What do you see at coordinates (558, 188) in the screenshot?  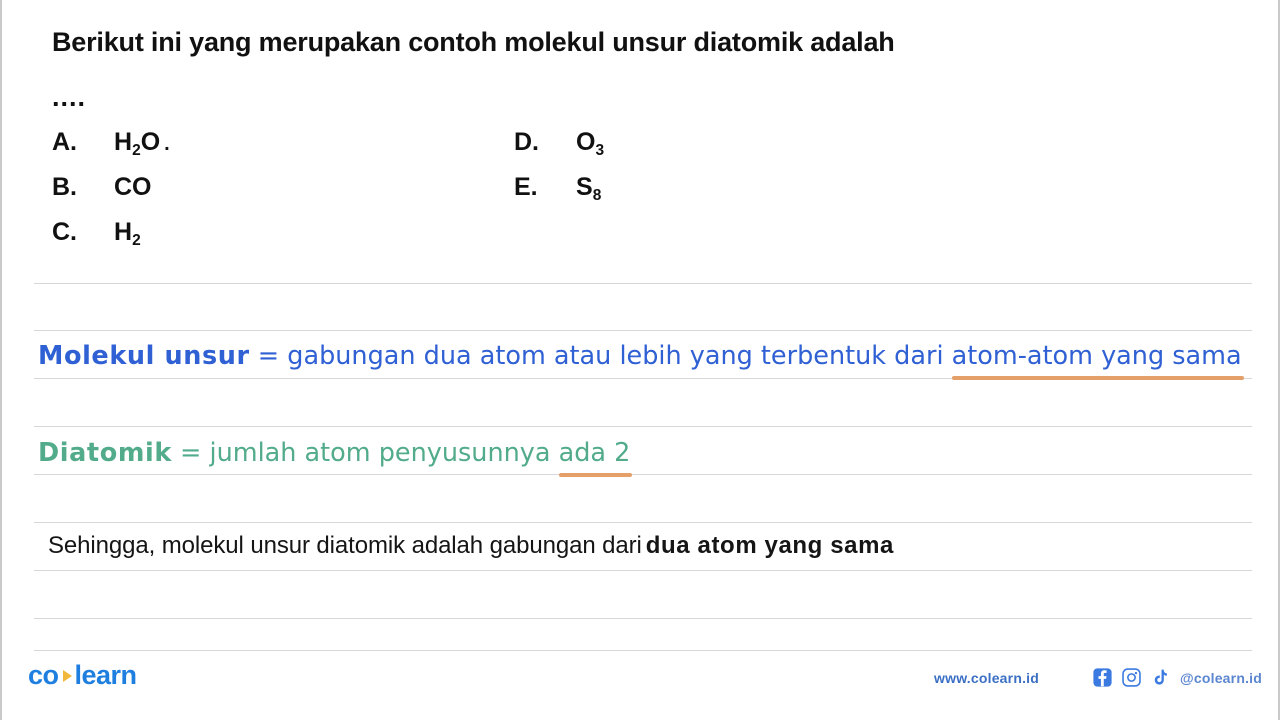 I see `option-e: E. S8` at bounding box center [558, 188].